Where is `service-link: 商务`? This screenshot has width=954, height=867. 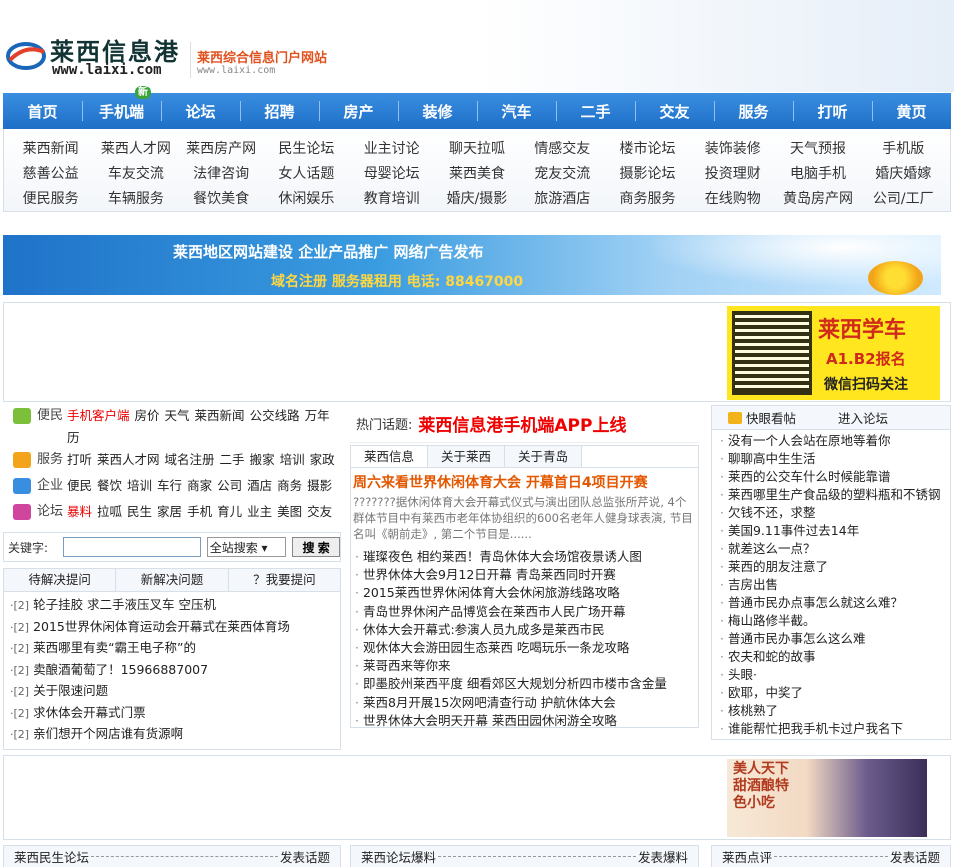 service-link: 商务 is located at coordinates (289, 485).